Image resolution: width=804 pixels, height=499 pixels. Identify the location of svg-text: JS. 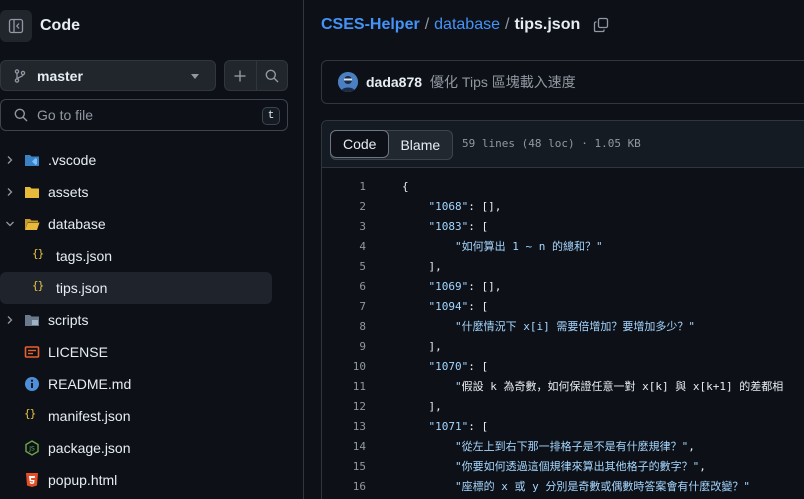
(31, 449).